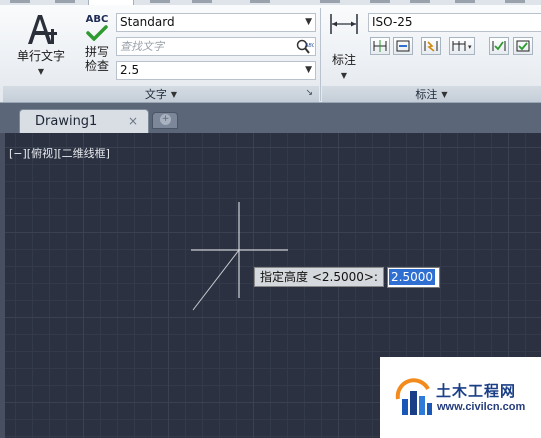  I want to click on spellcheck-label-line2: 检查, so click(96, 66).